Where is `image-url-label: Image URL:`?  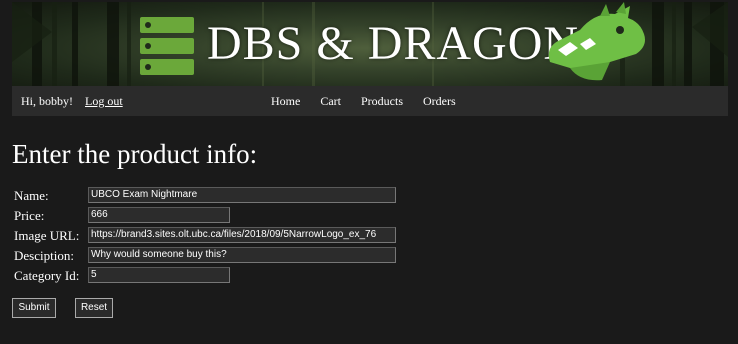 image-url-label: Image URL: is located at coordinates (47, 235).